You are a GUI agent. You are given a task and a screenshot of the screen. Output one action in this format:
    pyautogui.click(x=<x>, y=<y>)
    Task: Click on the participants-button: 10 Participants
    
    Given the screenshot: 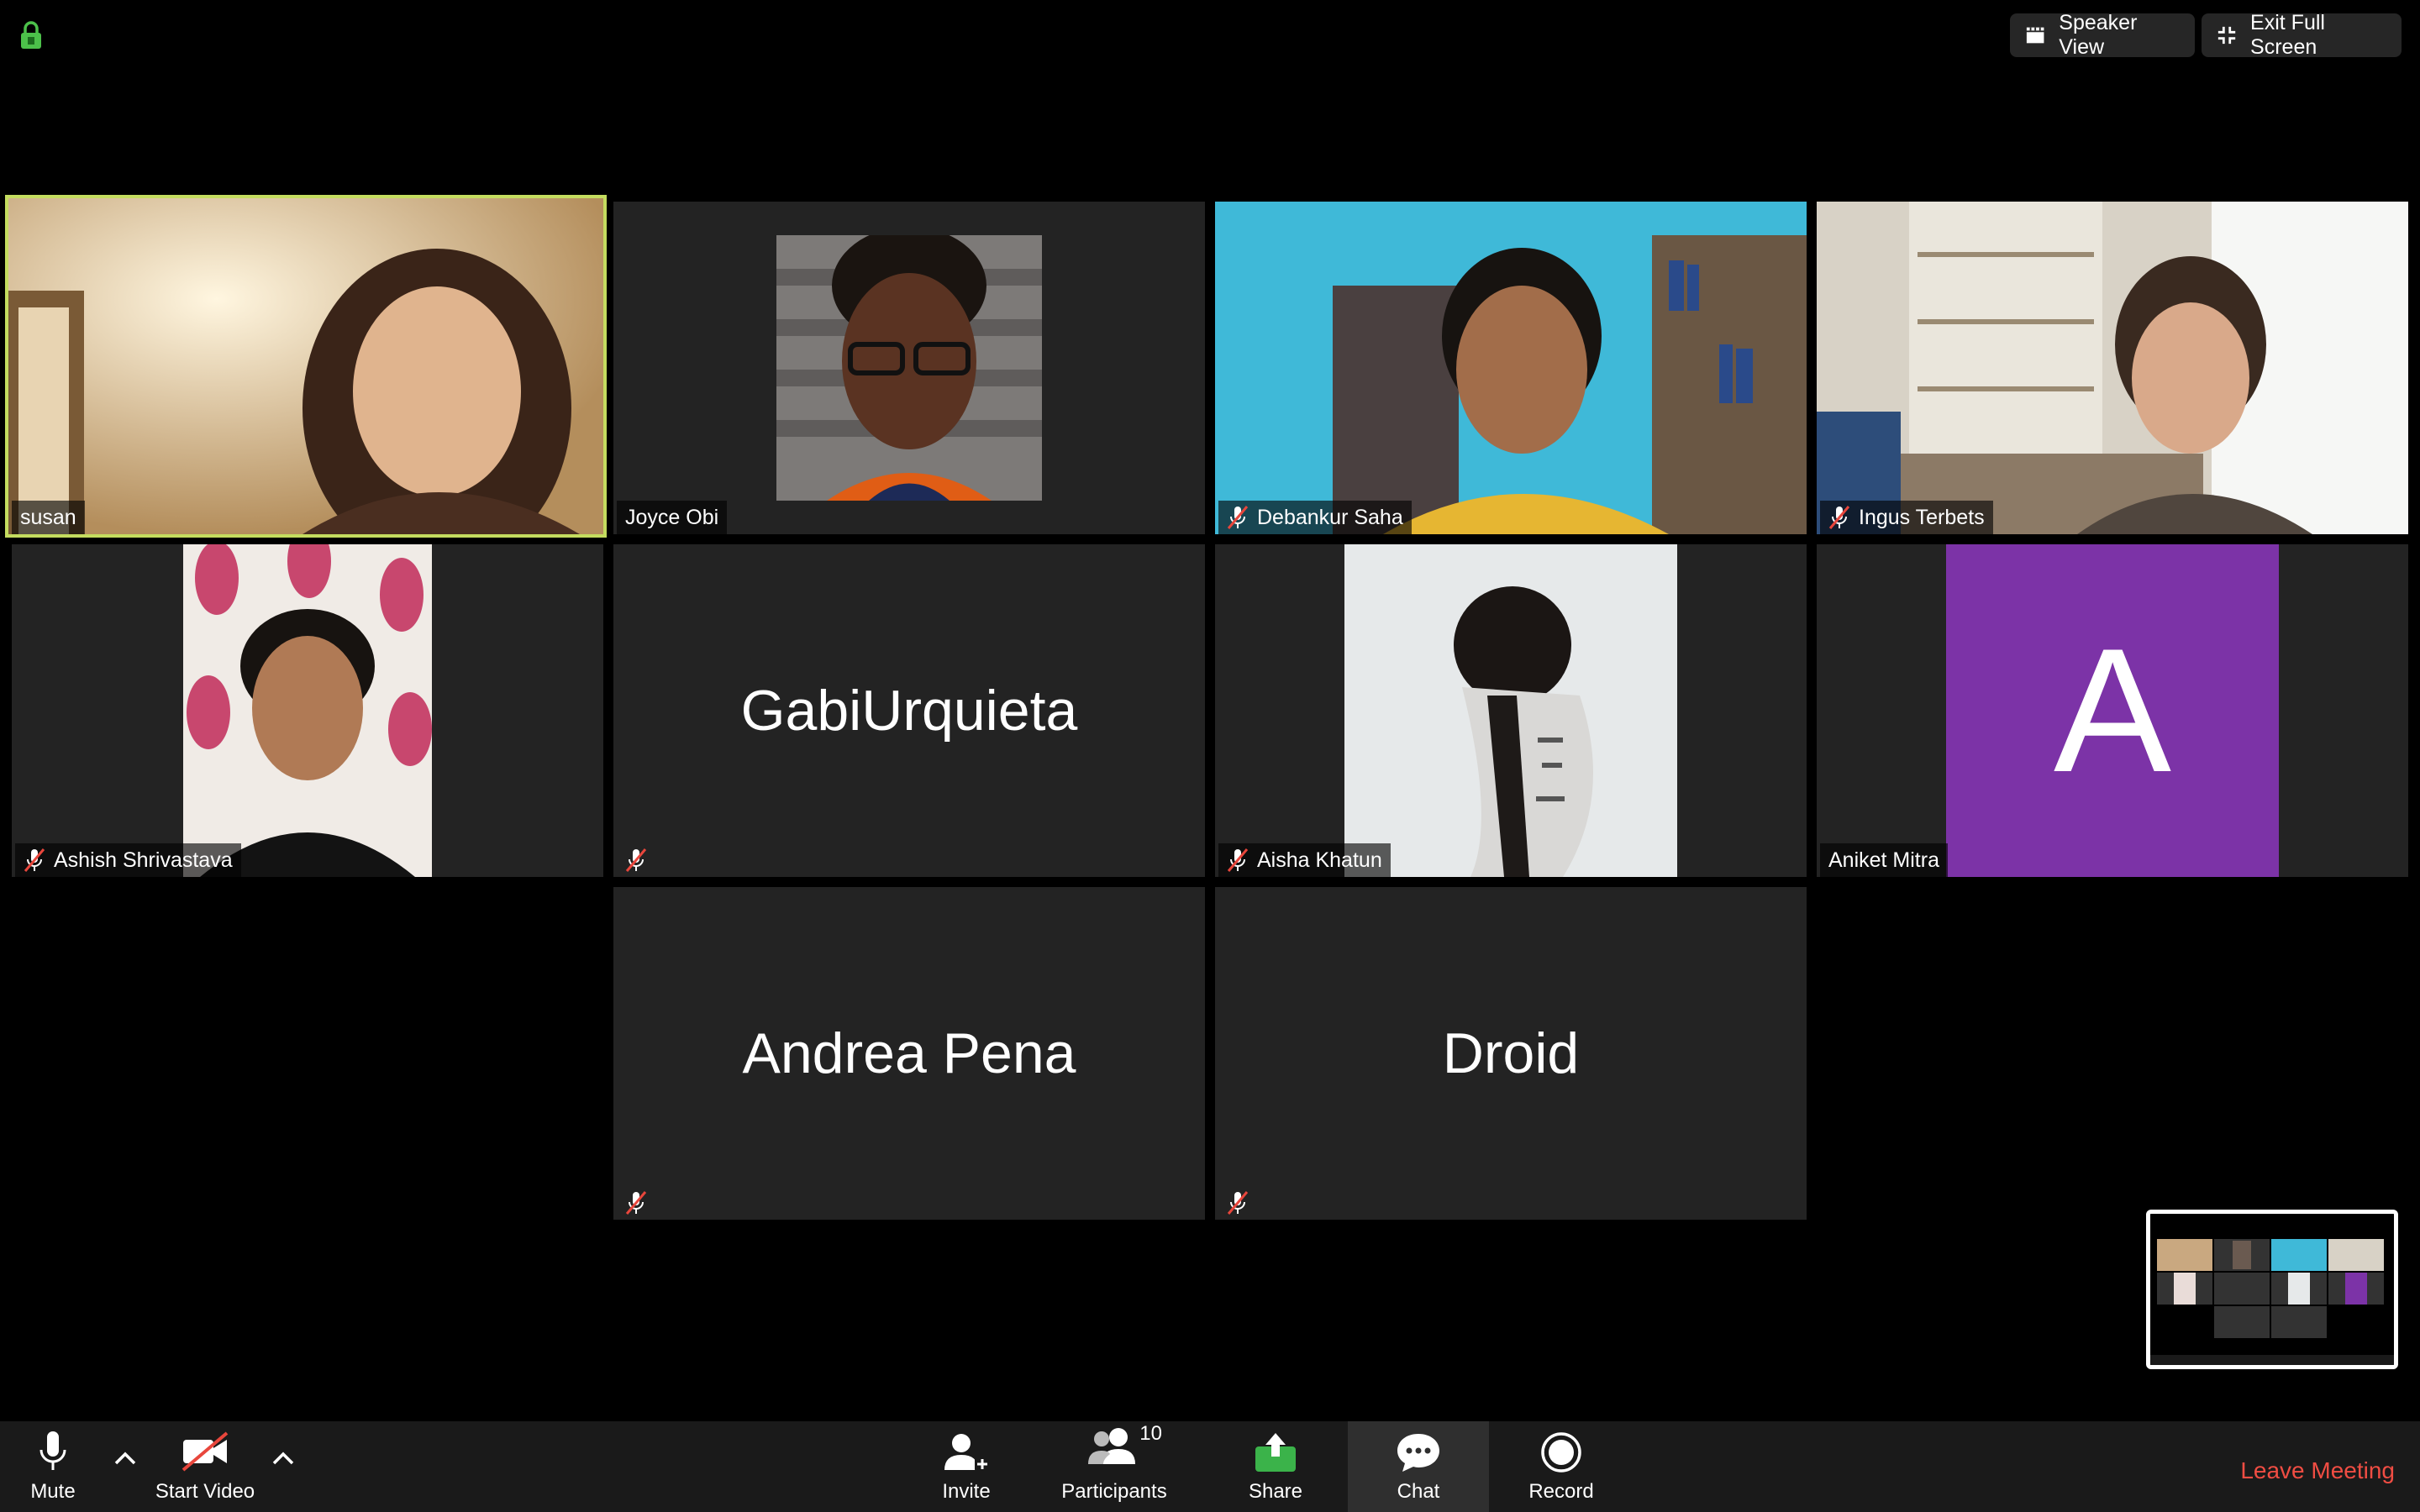 What is the action you would take?
    pyautogui.click(x=1114, y=1466)
    